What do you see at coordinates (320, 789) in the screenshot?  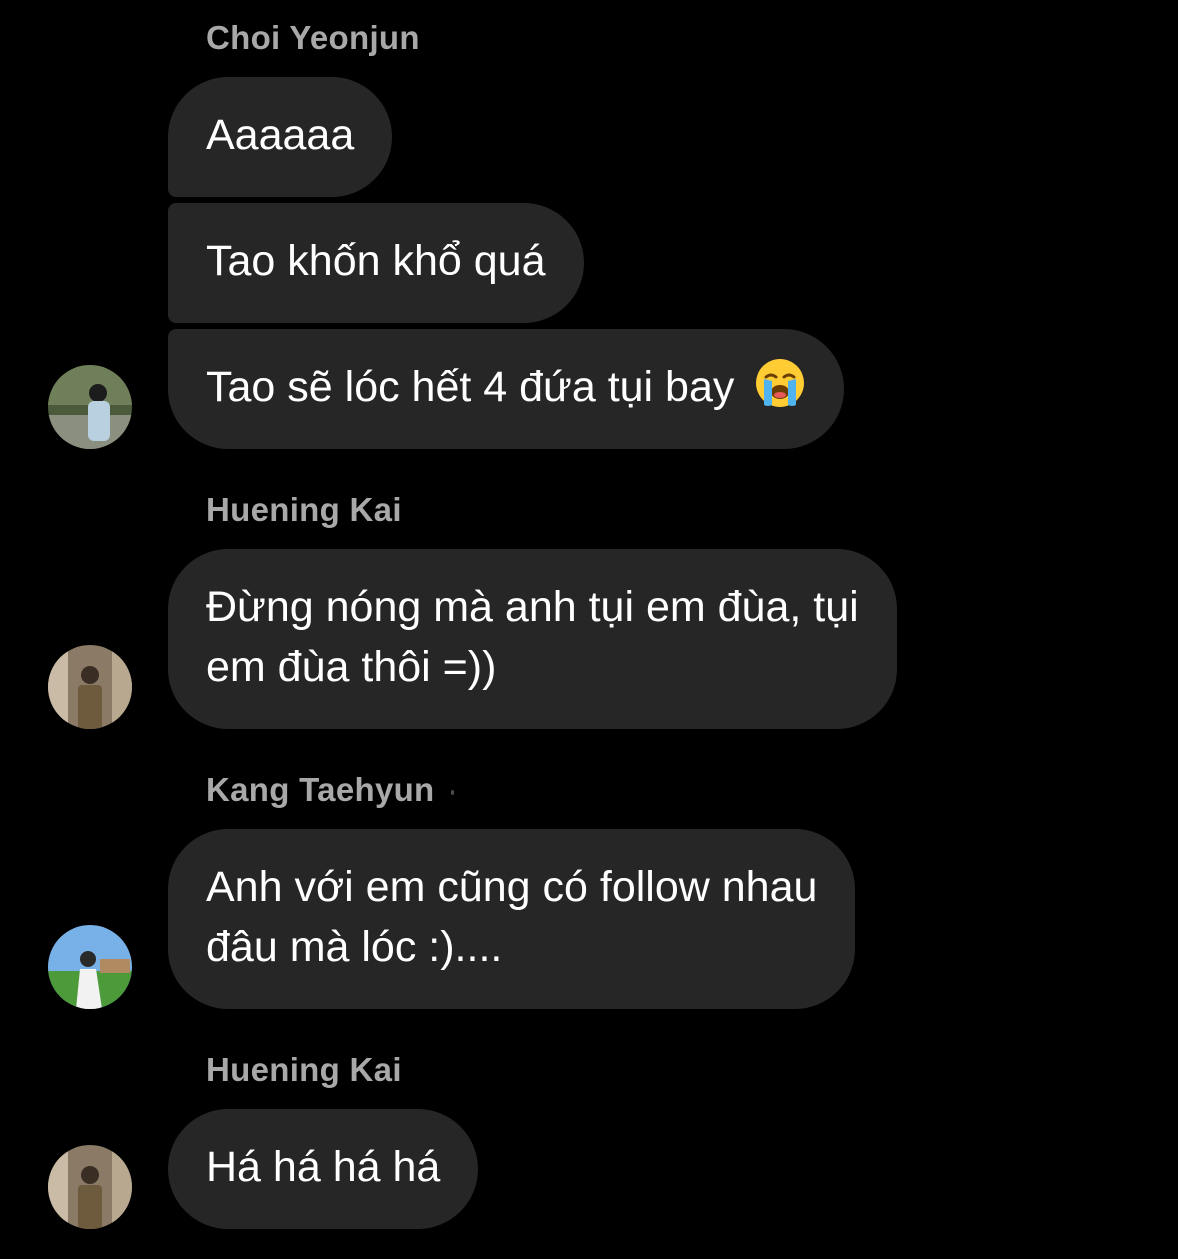 I see `sender-name-text: Kang Taehyun` at bounding box center [320, 789].